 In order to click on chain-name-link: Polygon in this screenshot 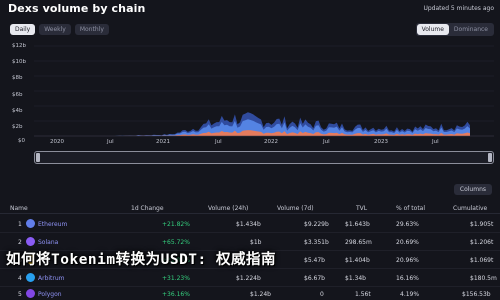, I will do `click(50, 294)`.